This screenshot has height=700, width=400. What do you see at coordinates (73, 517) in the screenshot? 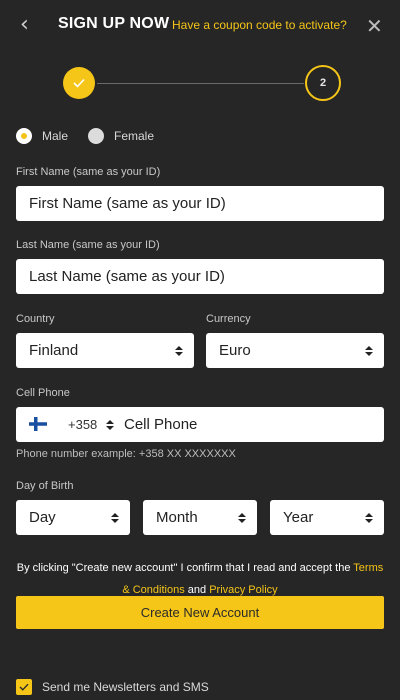
I see `birth-day-select: Day` at bounding box center [73, 517].